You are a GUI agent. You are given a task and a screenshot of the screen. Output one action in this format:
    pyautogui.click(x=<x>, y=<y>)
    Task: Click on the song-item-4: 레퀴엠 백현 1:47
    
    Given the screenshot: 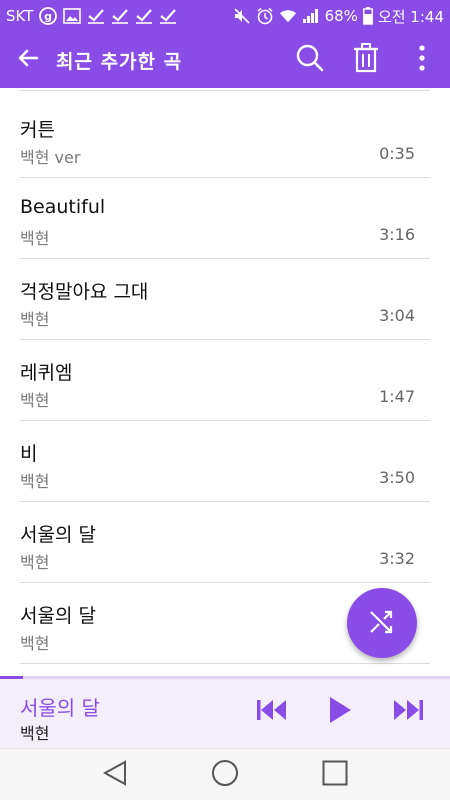 What is the action you would take?
    pyautogui.click(x=225, y=380)
    